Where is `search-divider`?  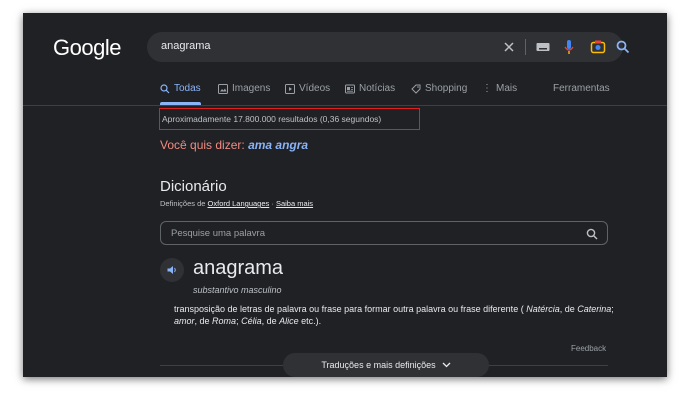
search-divider is located at coordinates (525, 47).